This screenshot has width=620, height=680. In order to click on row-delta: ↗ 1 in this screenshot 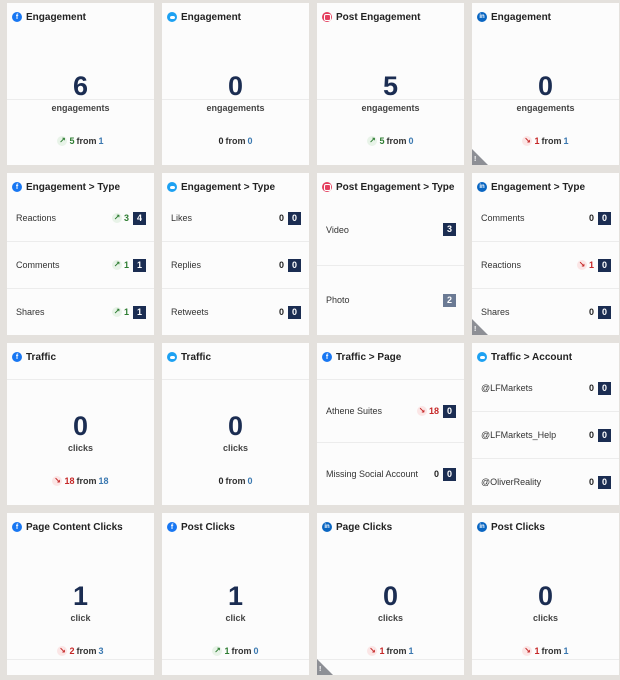, I will do `click(120, 312)`.